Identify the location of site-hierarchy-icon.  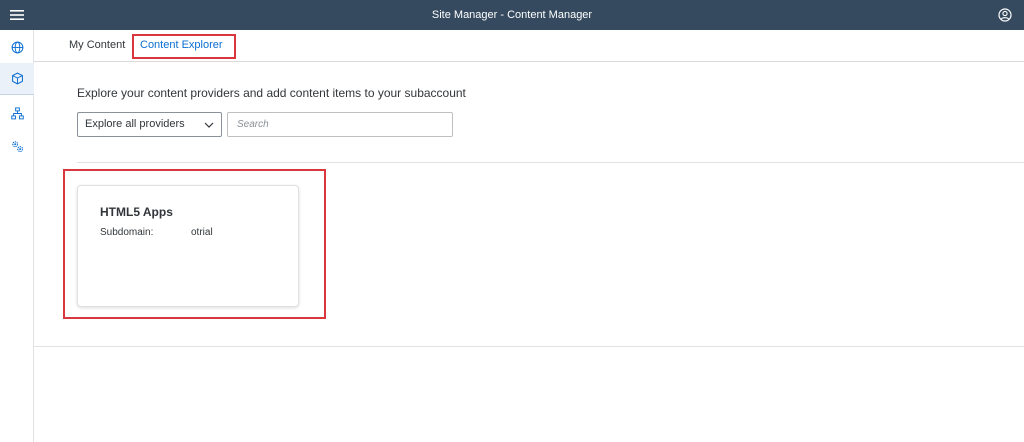
(17, 112).